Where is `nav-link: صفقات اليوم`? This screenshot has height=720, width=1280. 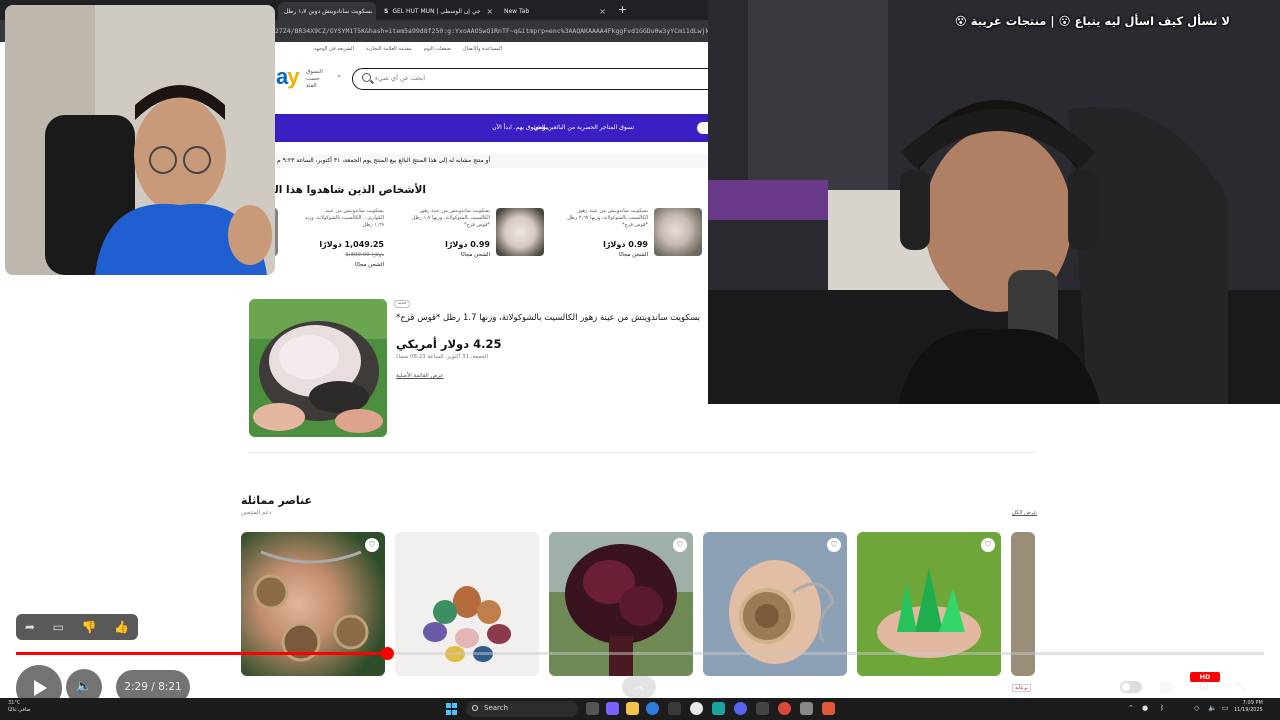 nav-link: صفقات اليوم is located at coordinates (437, 52).